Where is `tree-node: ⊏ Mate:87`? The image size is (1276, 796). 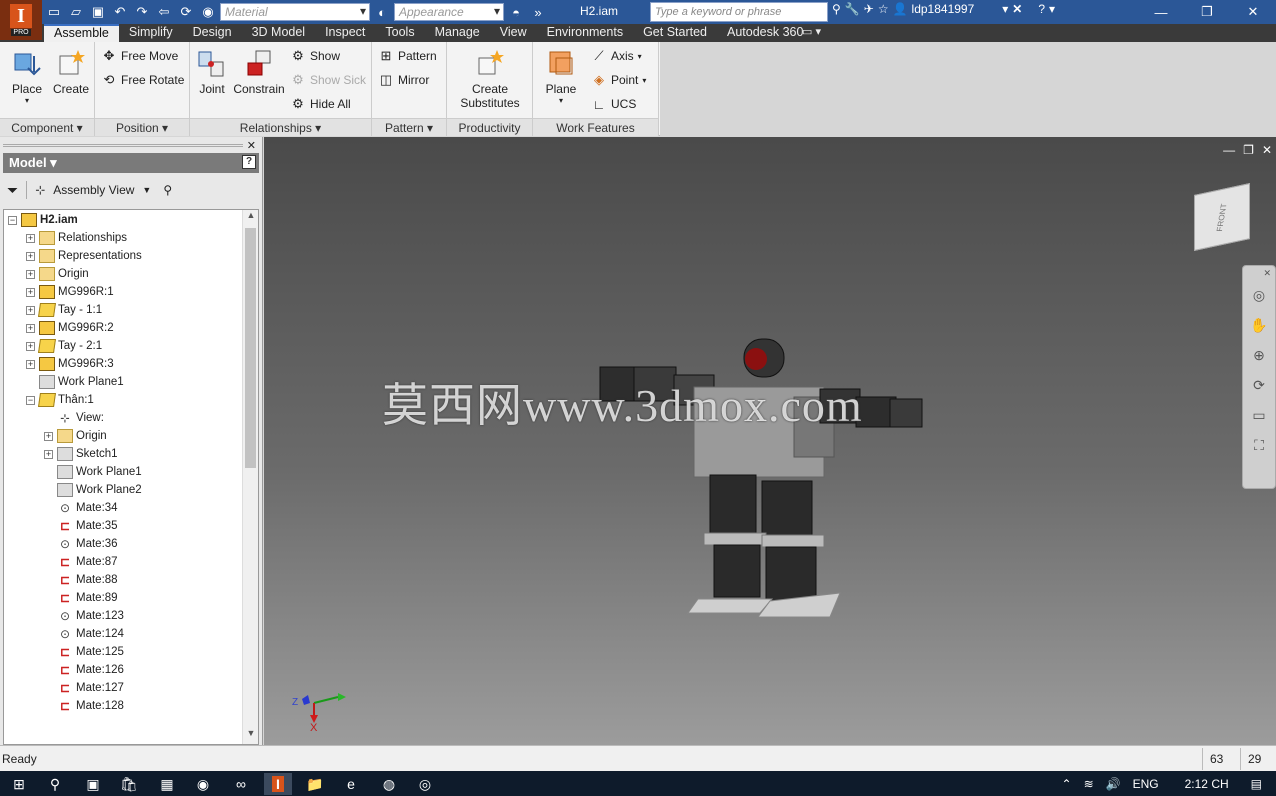
tree-node: ⊏ Mate:87 is located at coordinates (81, 562).